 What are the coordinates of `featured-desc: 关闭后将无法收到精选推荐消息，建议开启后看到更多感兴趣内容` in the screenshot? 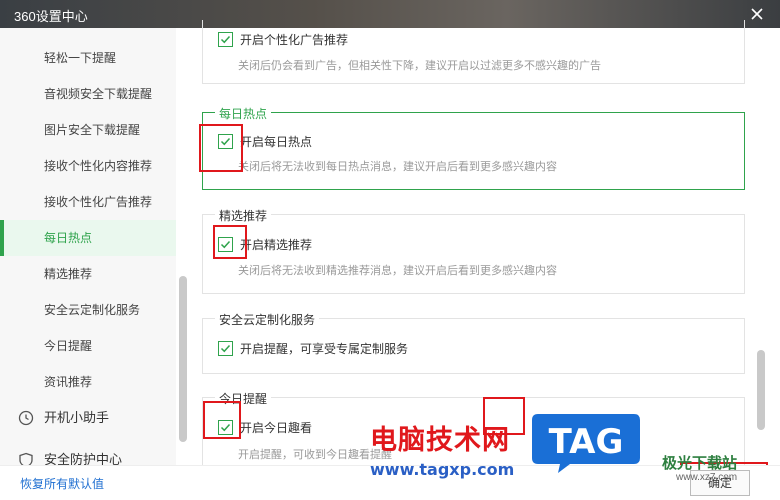 It's located at (397, 271).